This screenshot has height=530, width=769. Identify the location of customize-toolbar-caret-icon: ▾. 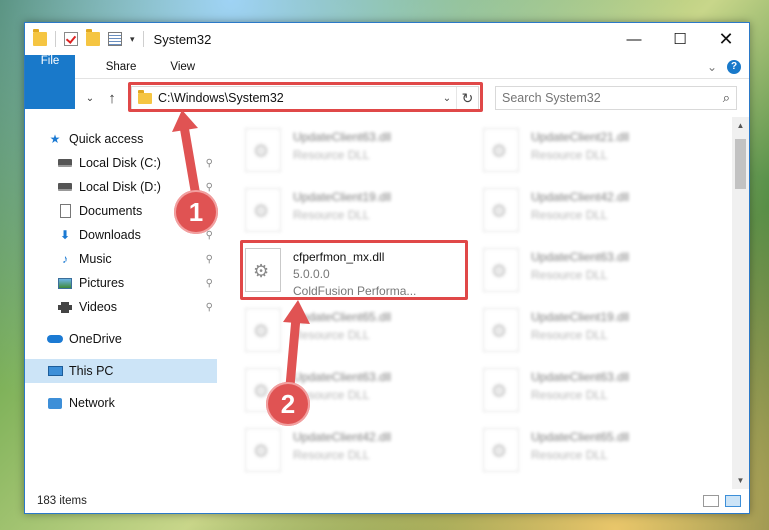
(132, 39).